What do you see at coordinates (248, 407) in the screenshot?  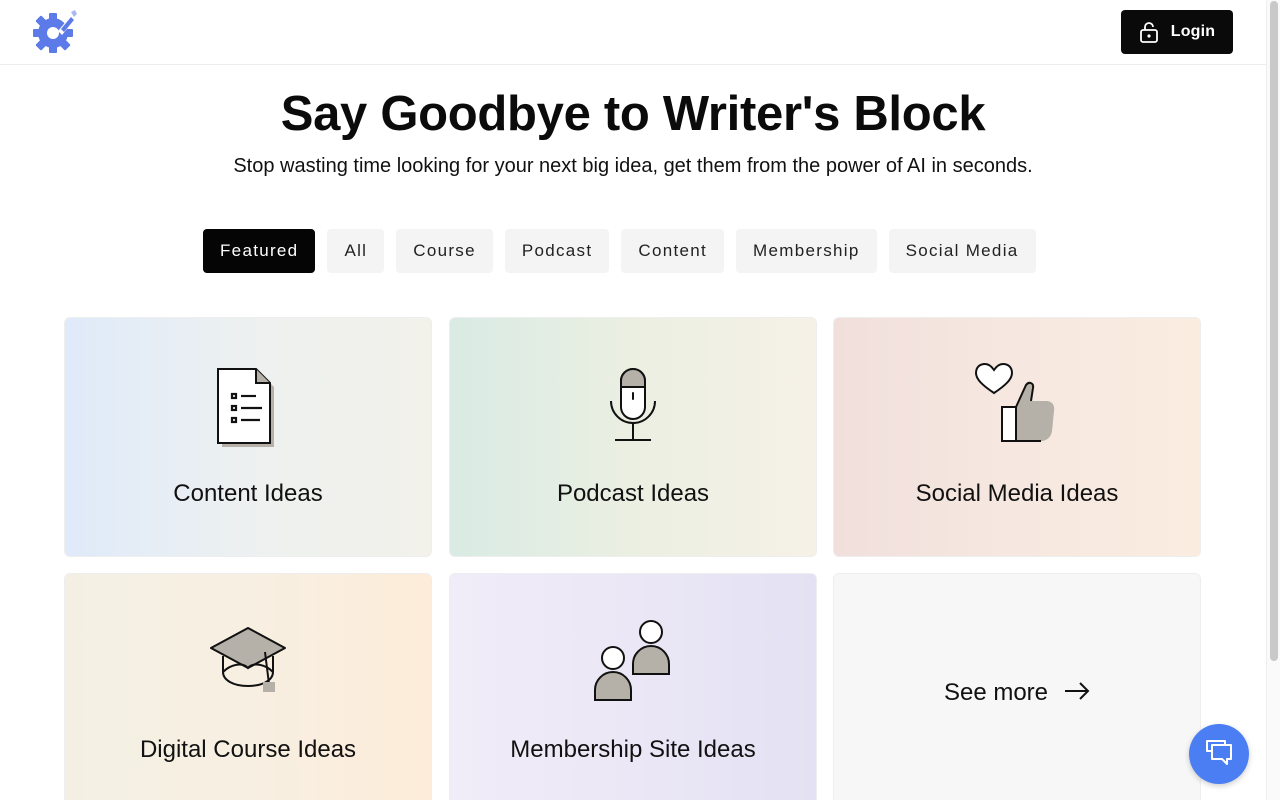 I see `document-list-icon` at bounding box center [248, 407].